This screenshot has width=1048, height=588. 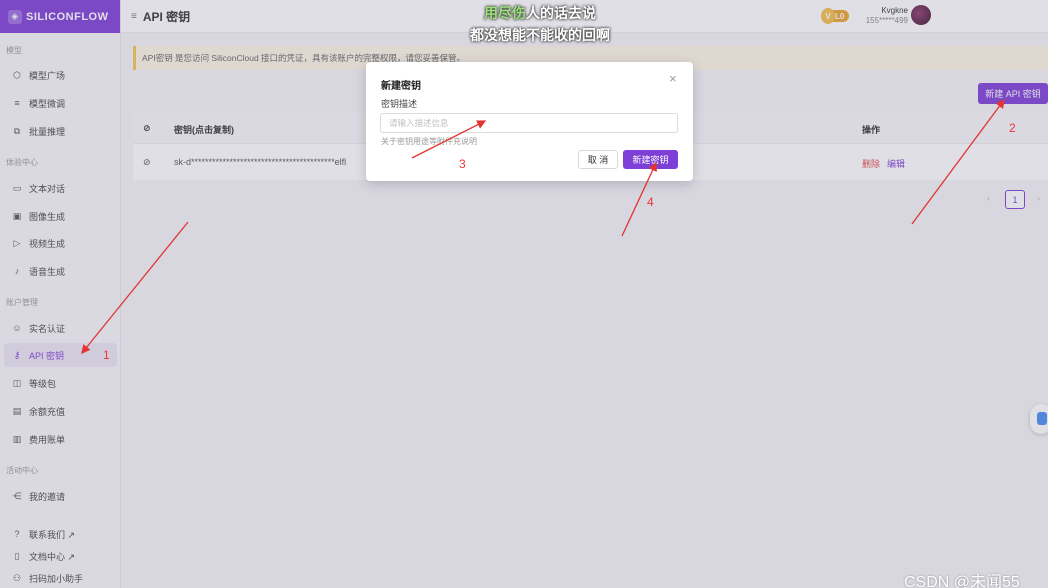 What do you see at coordinates (462, 164) in the screenshot?
I see `annotation-3: 3` at bounding box center [462, 164].